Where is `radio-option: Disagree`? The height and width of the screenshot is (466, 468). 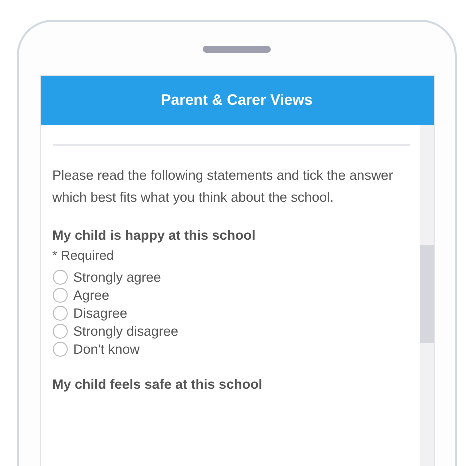 radio-option: Disagree is located at coordinates (231, 313).